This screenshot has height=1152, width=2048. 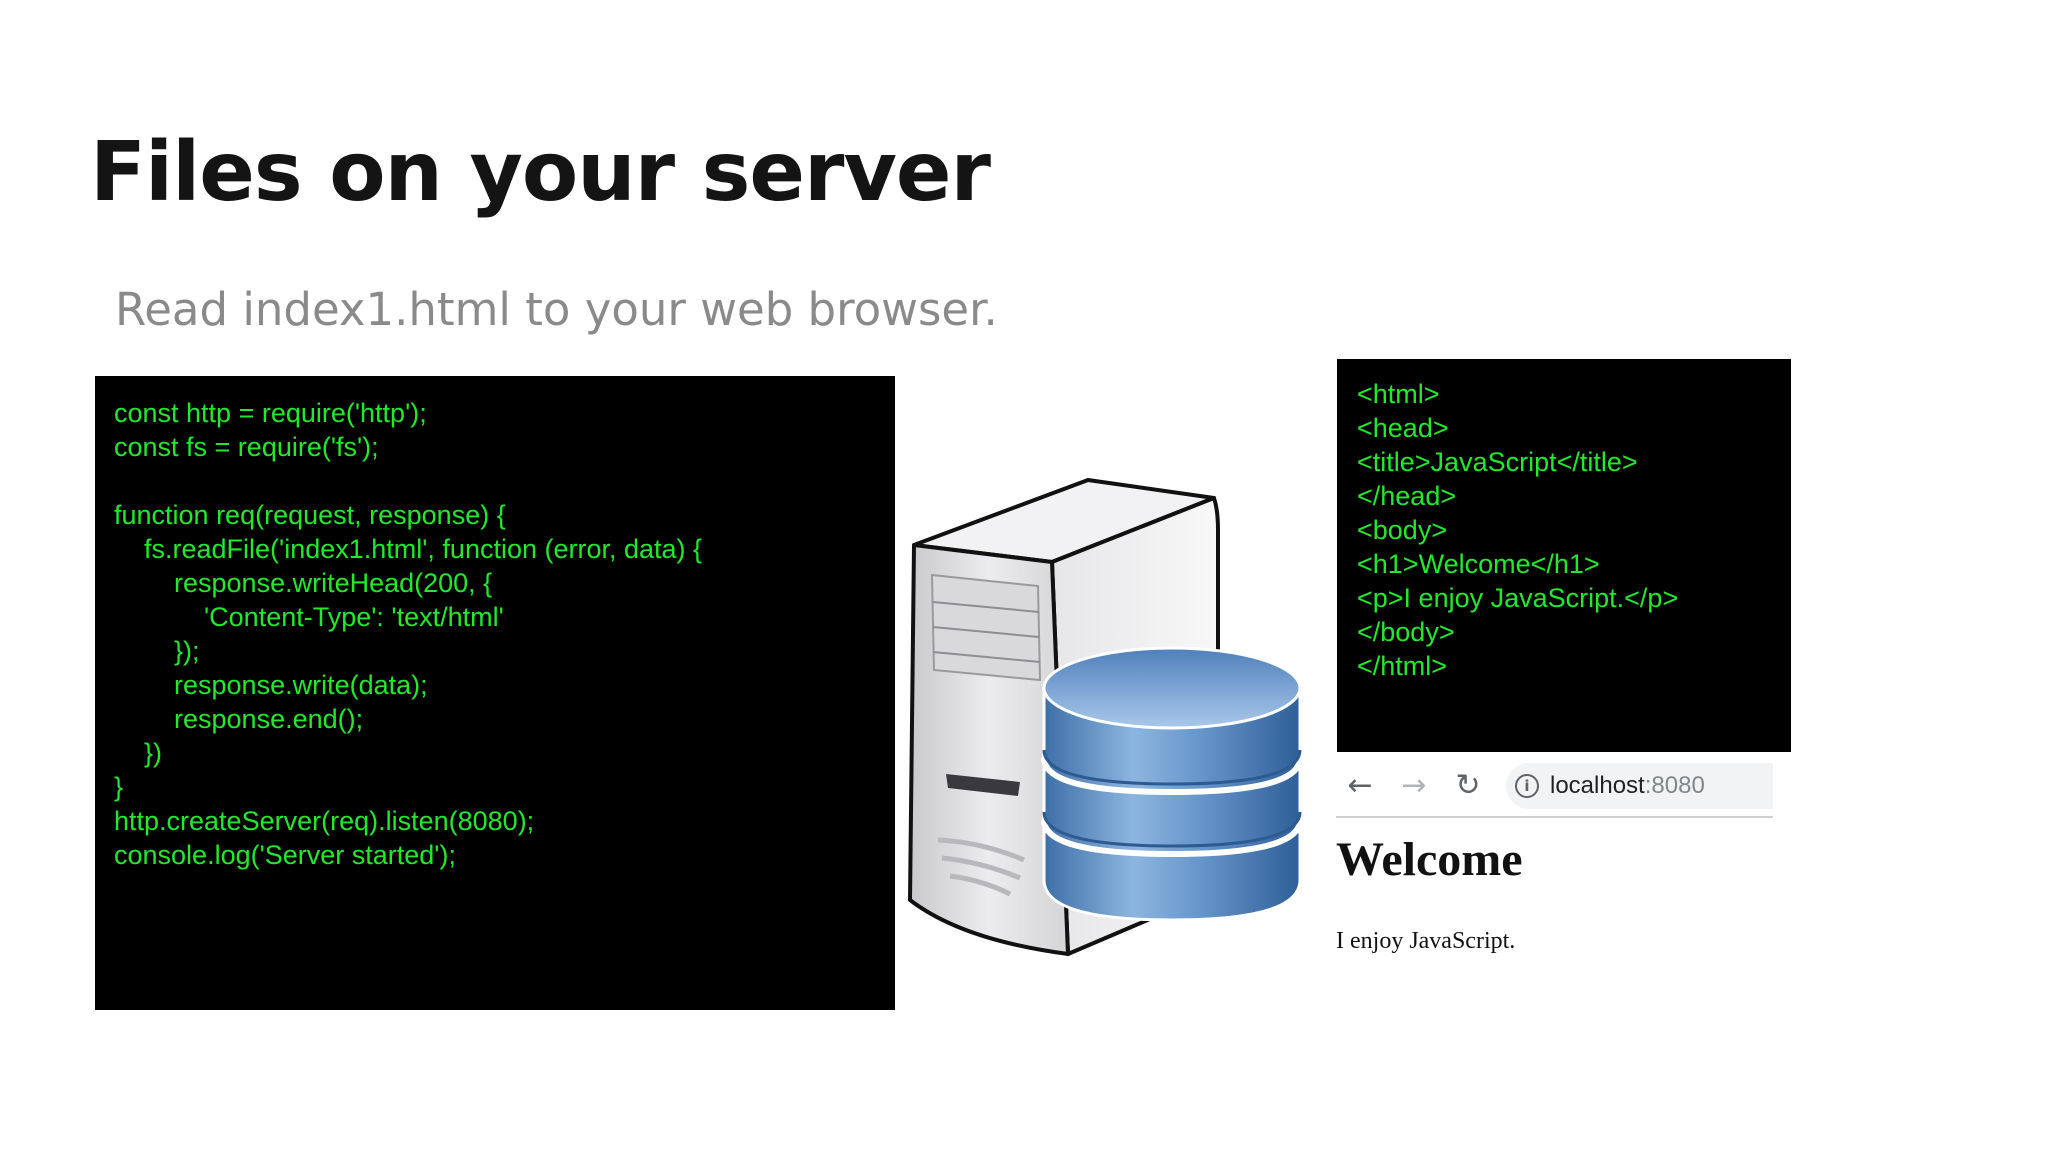 I want to click on code-line: response.end();, so click(x=239, y=719).